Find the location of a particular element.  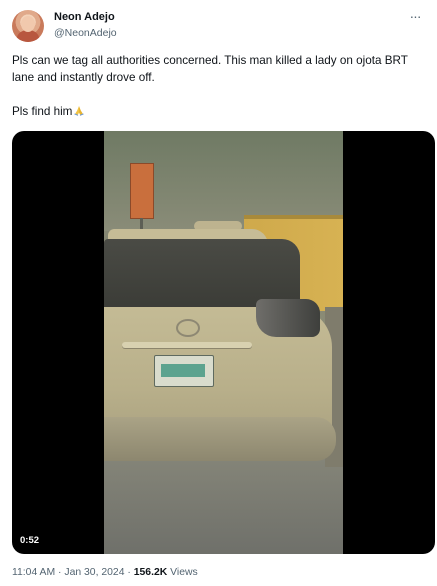

license-plate is located at coordinates (184, 371).